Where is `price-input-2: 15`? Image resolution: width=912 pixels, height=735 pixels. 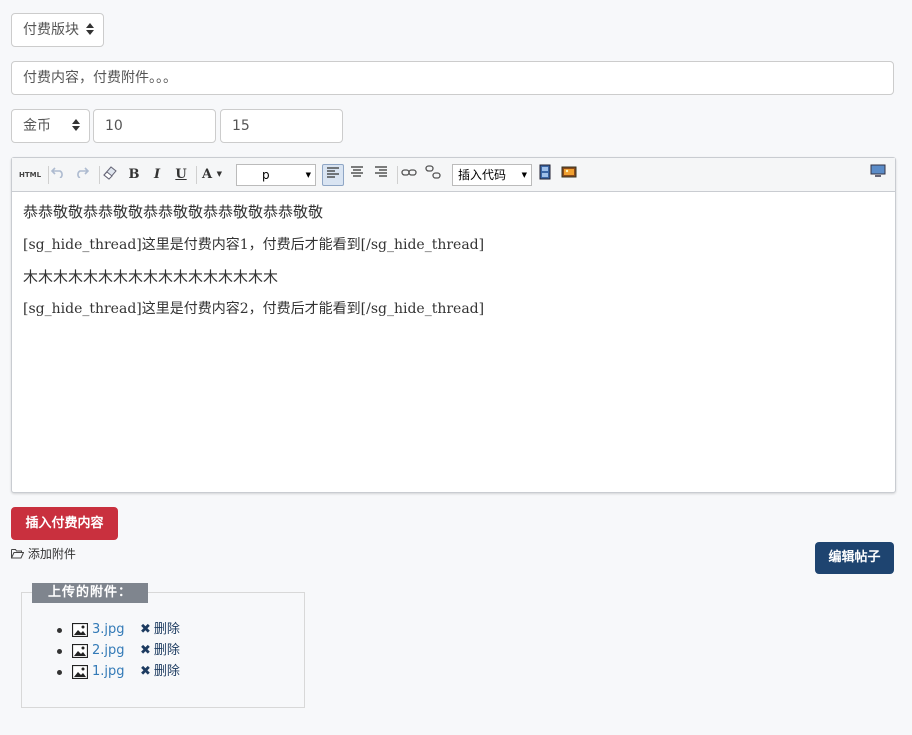 price-input-2: 15 is located at coordinates (281, 126).